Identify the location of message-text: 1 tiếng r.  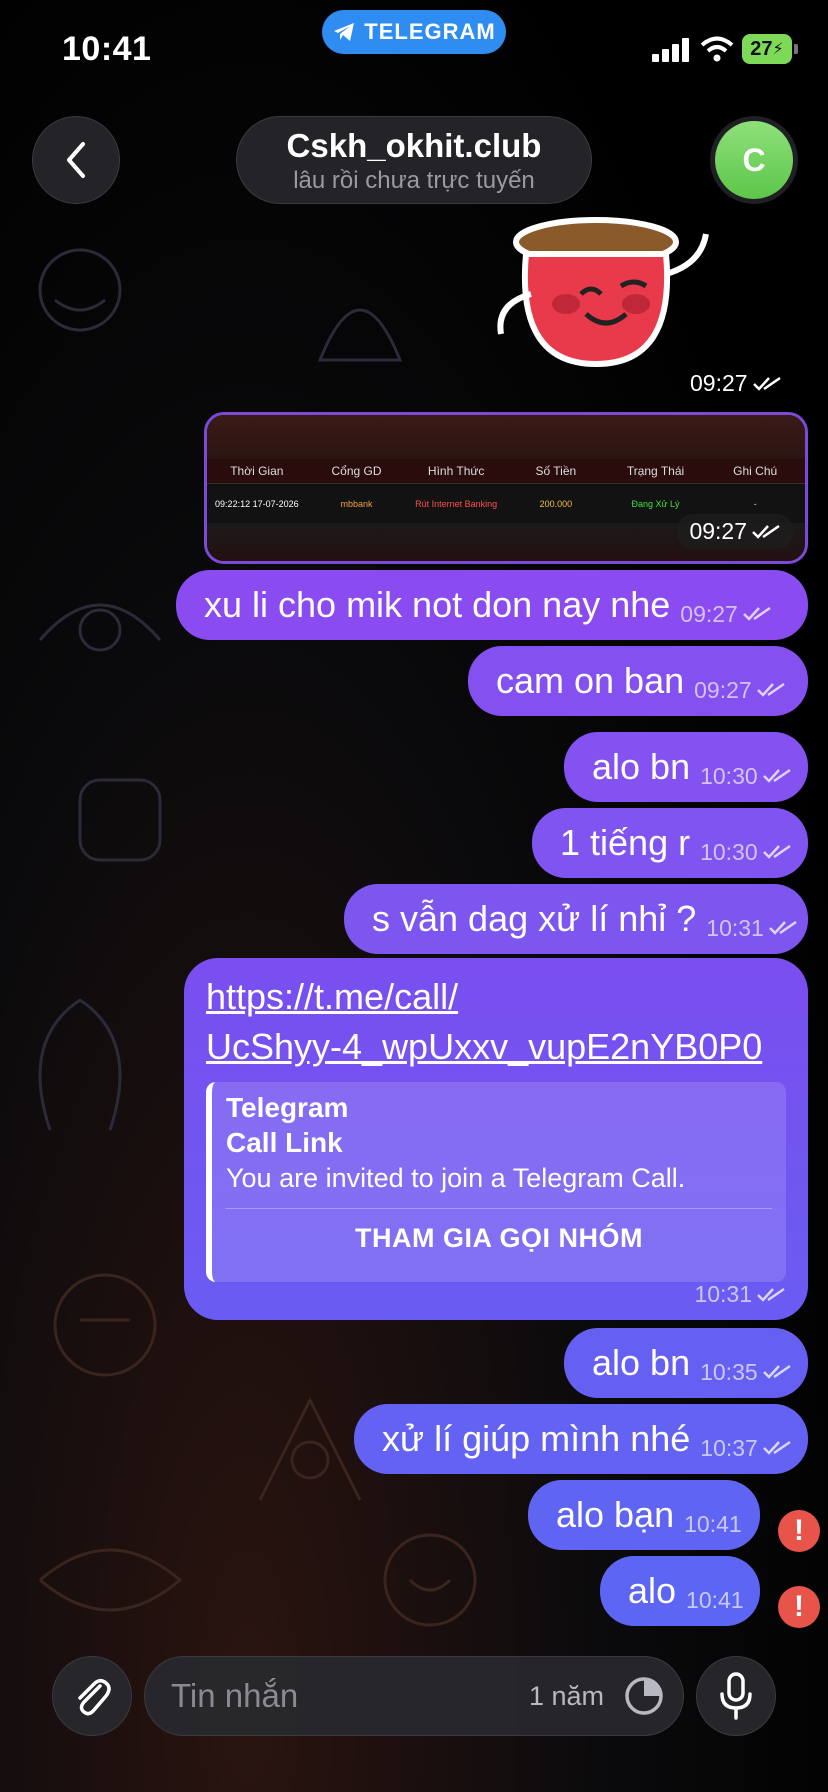
(625, 842).